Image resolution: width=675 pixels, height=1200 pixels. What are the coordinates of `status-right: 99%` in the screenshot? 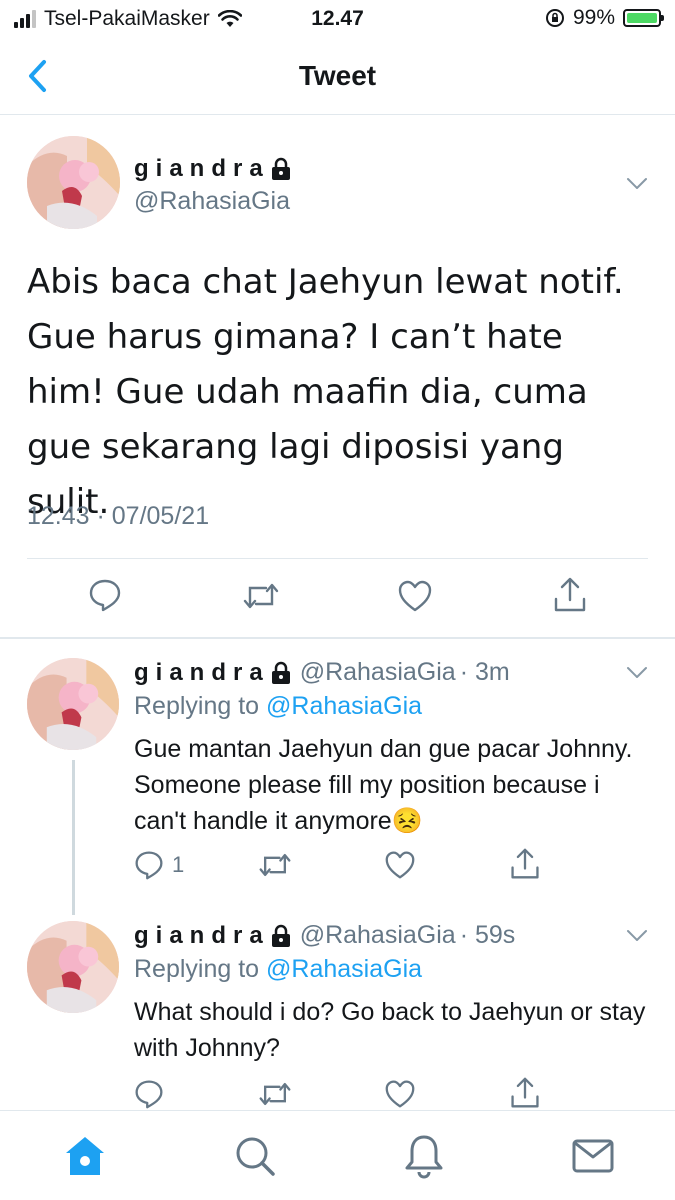 It's located at (604, 18).